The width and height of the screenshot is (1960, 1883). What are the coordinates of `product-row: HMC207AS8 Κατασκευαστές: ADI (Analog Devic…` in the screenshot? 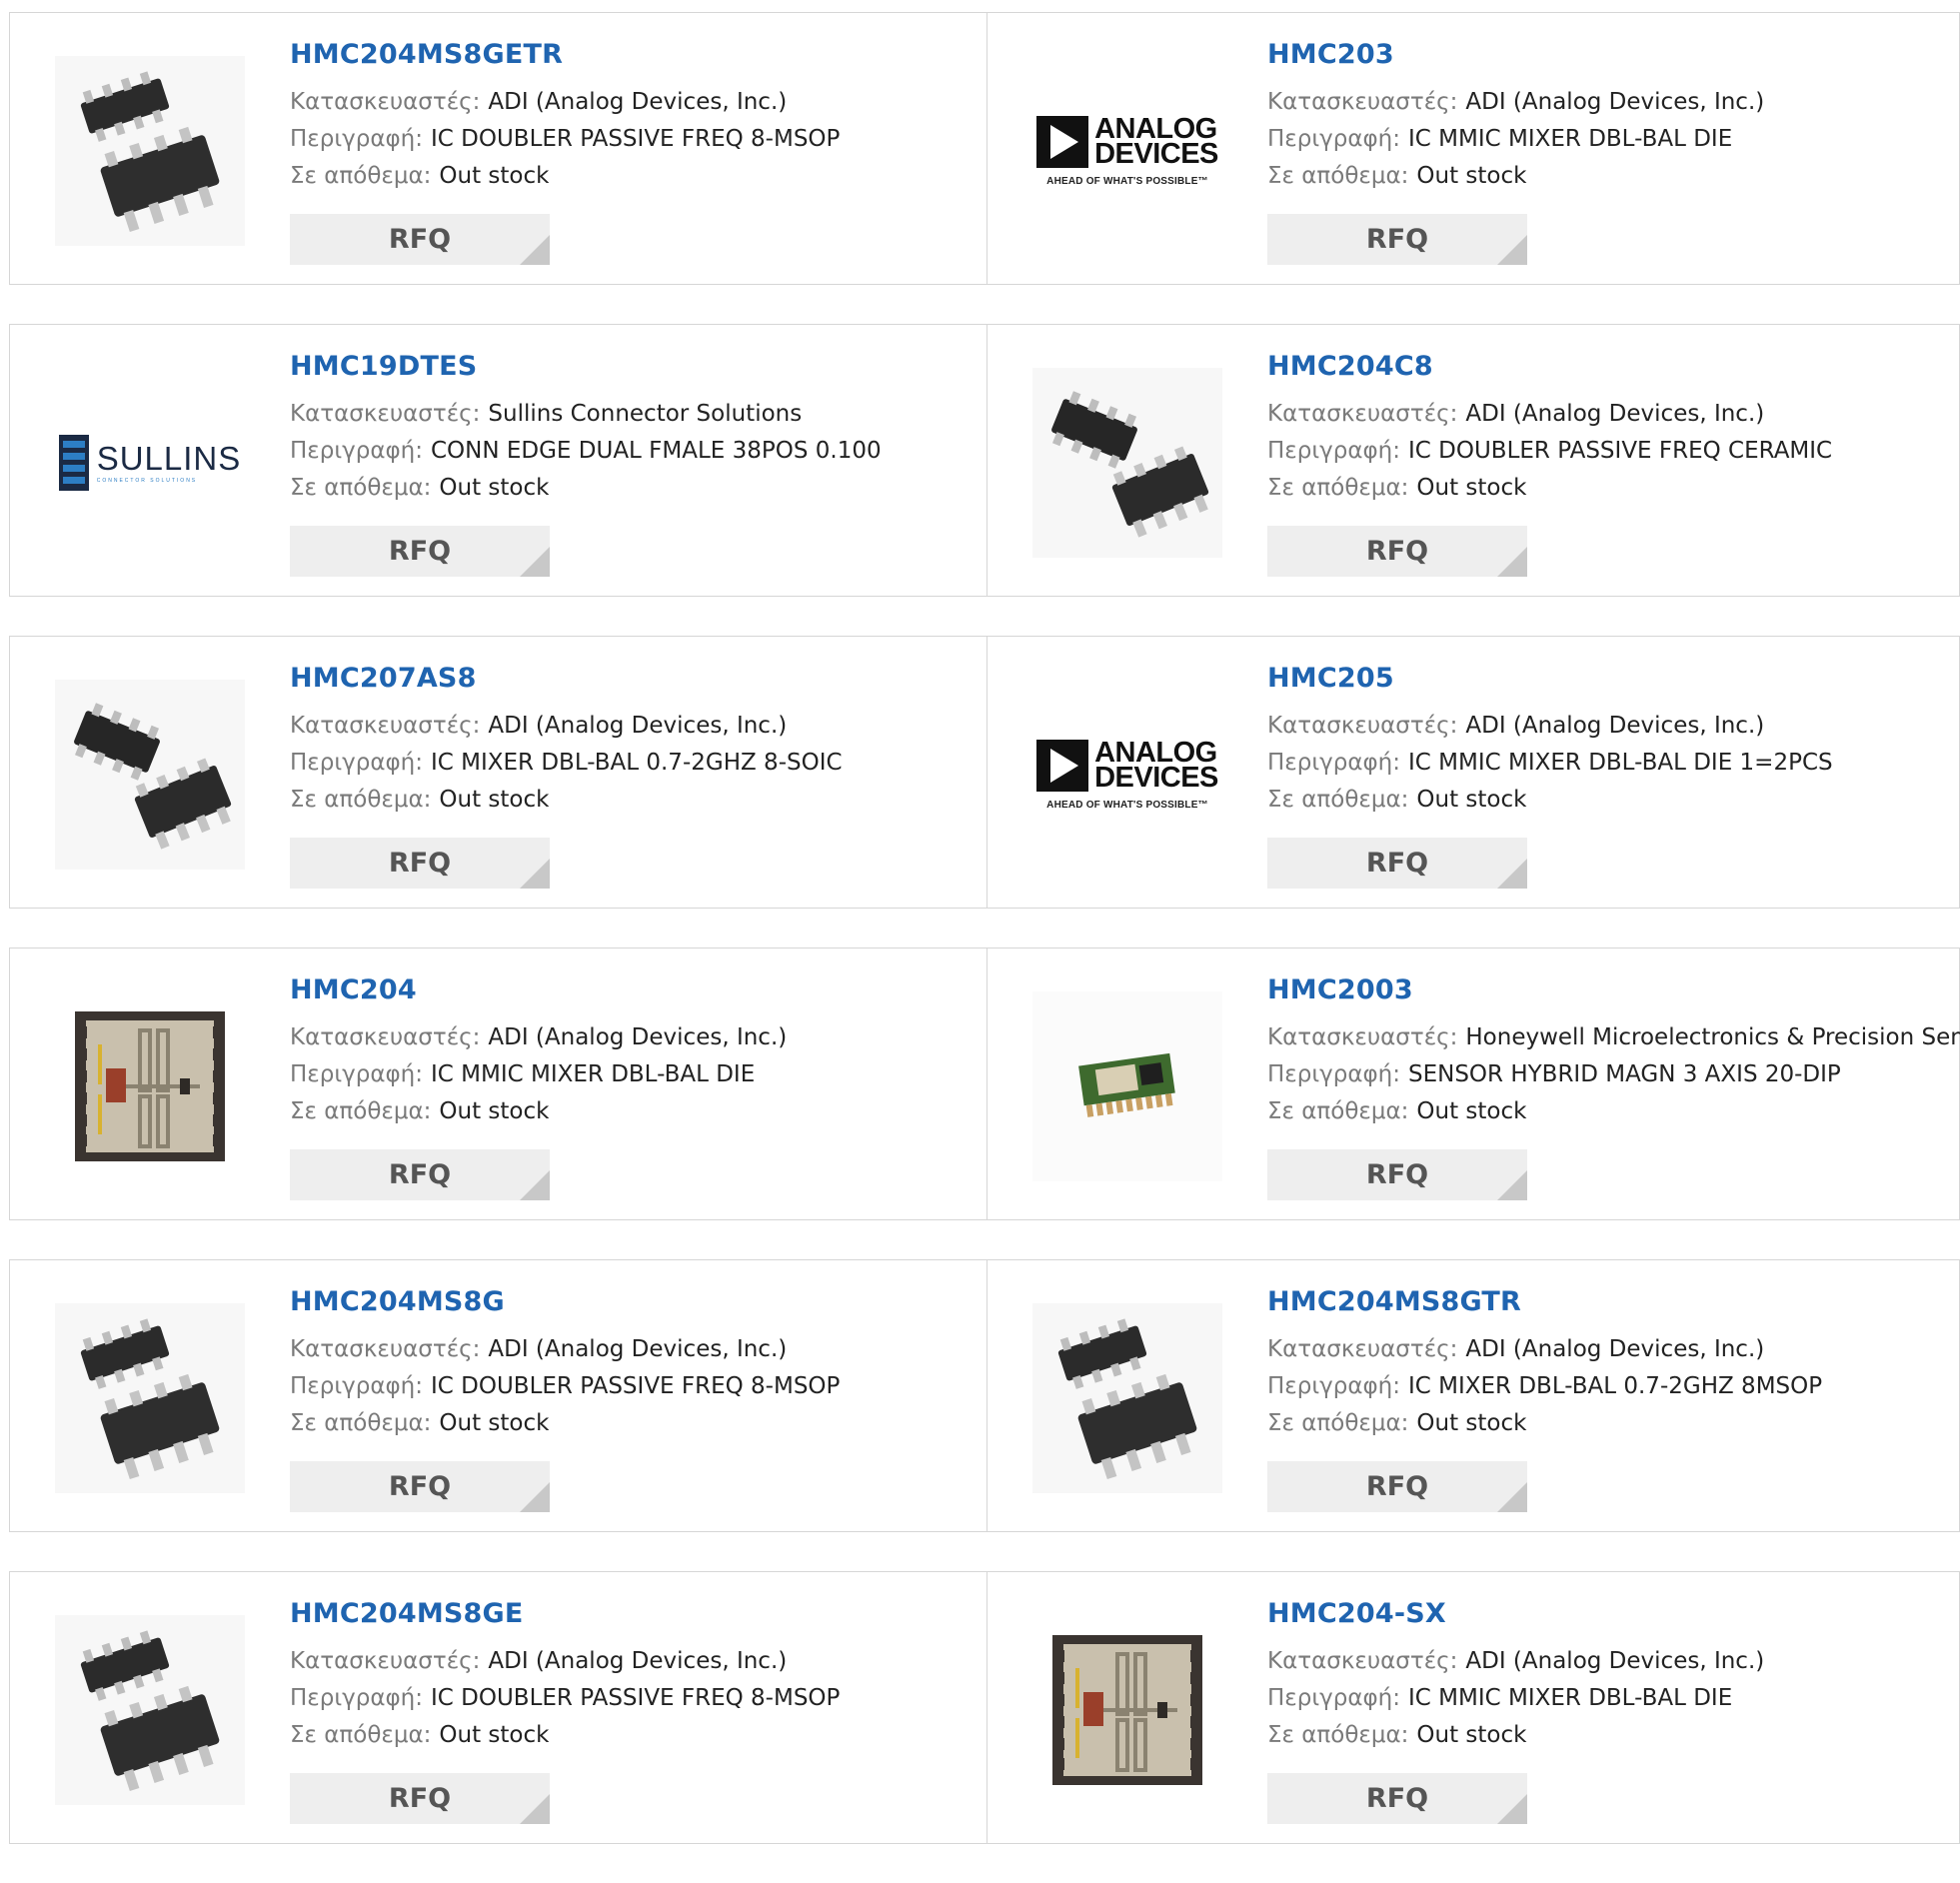 It's located at (984, 772).